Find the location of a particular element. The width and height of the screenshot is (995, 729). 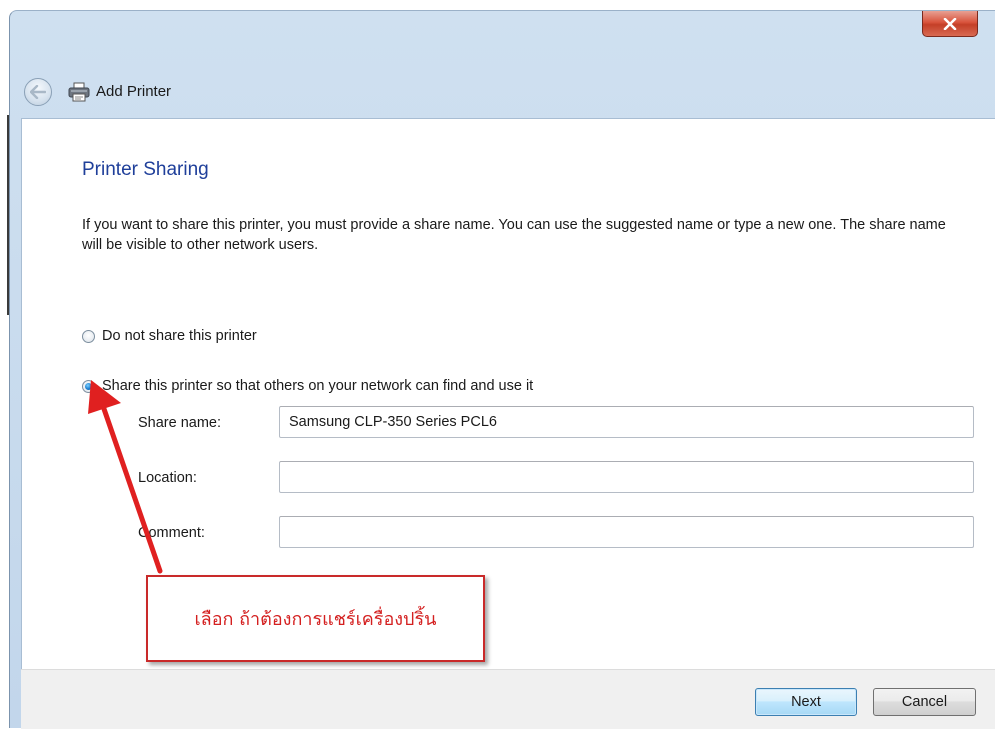

annotation-callout: เลือก ถ้าต้องการแชร์เครื่องปริ้น is located at coordinates (315, 618).